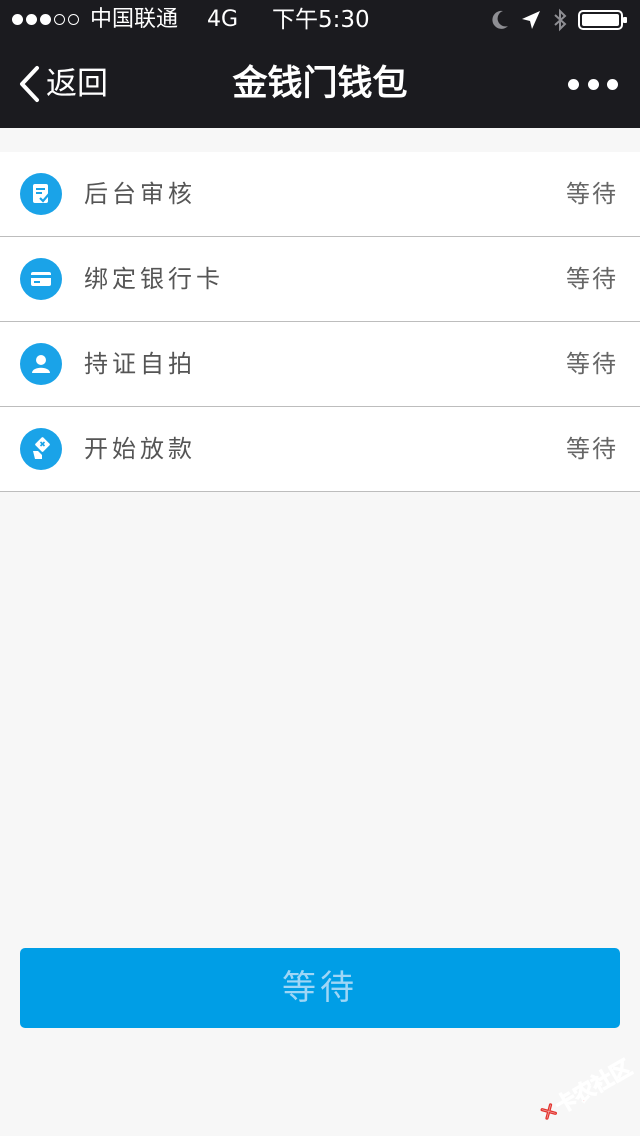 The image size is (640, 1136). I want to click on status-bar: 中国联通 4G 下午5:30, so click(320, 20).